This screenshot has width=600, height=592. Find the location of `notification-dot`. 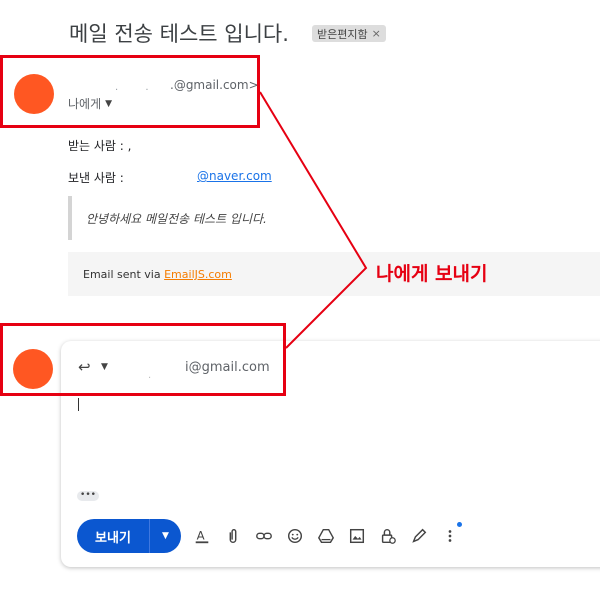

notification-dot is located at coordinates (459, 524).